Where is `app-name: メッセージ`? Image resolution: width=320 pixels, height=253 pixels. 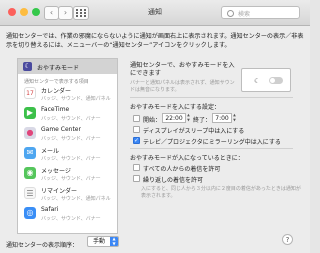
app-name: メッセージ is located at coordinates (56, 171).